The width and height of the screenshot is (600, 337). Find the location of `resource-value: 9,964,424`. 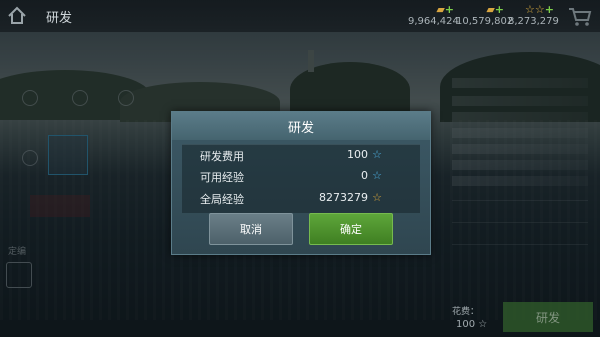

resource-value: 9,964,424 is located at coordinates (433, 21).